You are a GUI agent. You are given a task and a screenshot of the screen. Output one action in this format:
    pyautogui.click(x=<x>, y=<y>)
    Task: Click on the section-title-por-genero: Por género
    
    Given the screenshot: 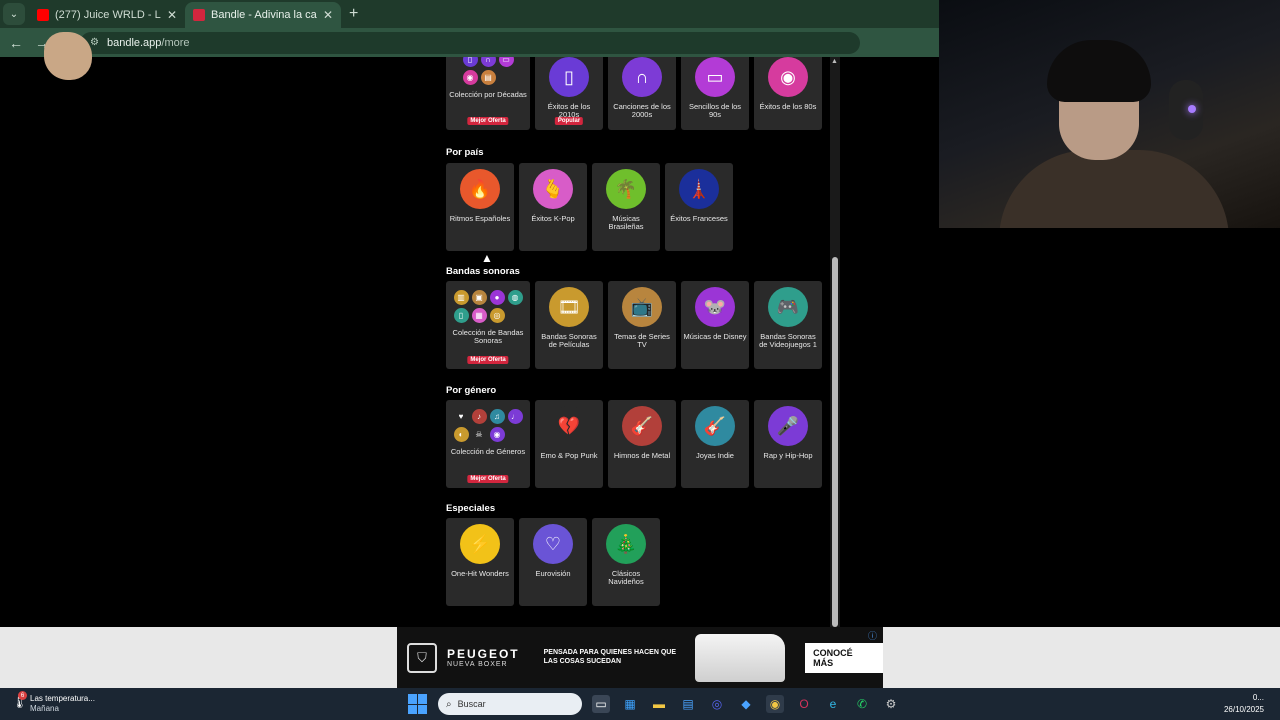 What is the action you would take?
    pyautogui.click(x=471, y=390)
    